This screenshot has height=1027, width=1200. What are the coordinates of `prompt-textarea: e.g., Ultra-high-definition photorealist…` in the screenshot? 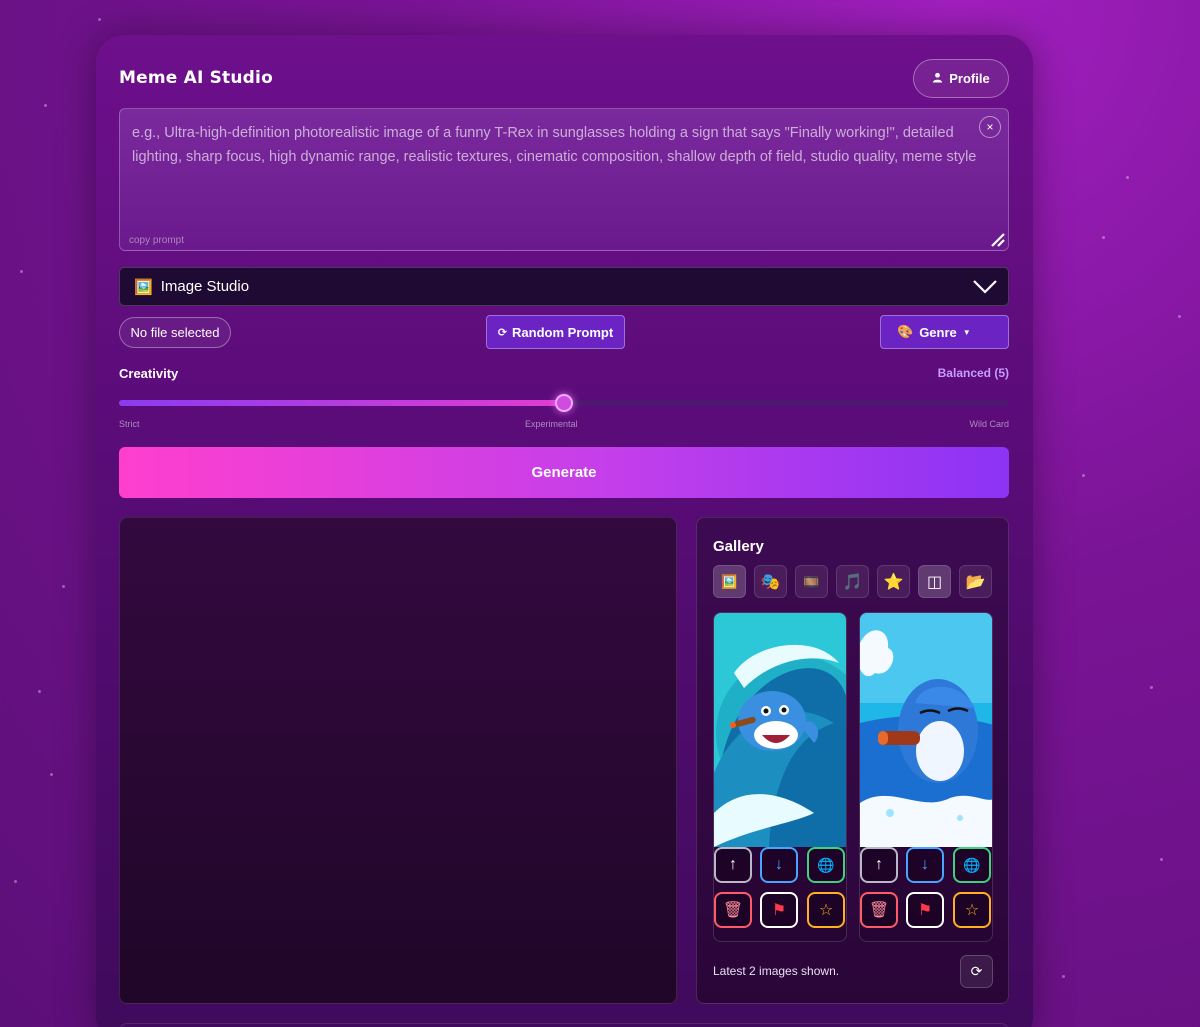 It's located at (564, 179).